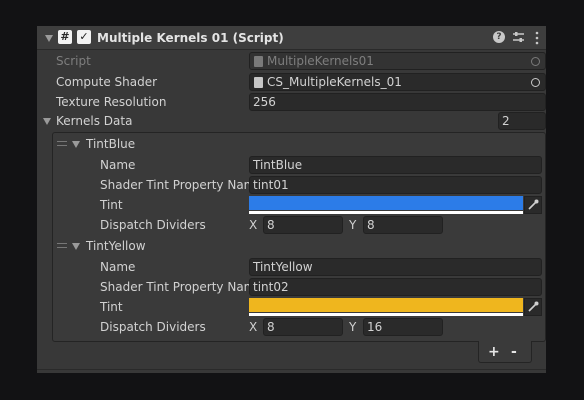 The image size is (584, 400). What do you see at coordinates (258, 82) in the screenshot?
I see `compute-shader-file-icon` at bounding box center [258, 82].